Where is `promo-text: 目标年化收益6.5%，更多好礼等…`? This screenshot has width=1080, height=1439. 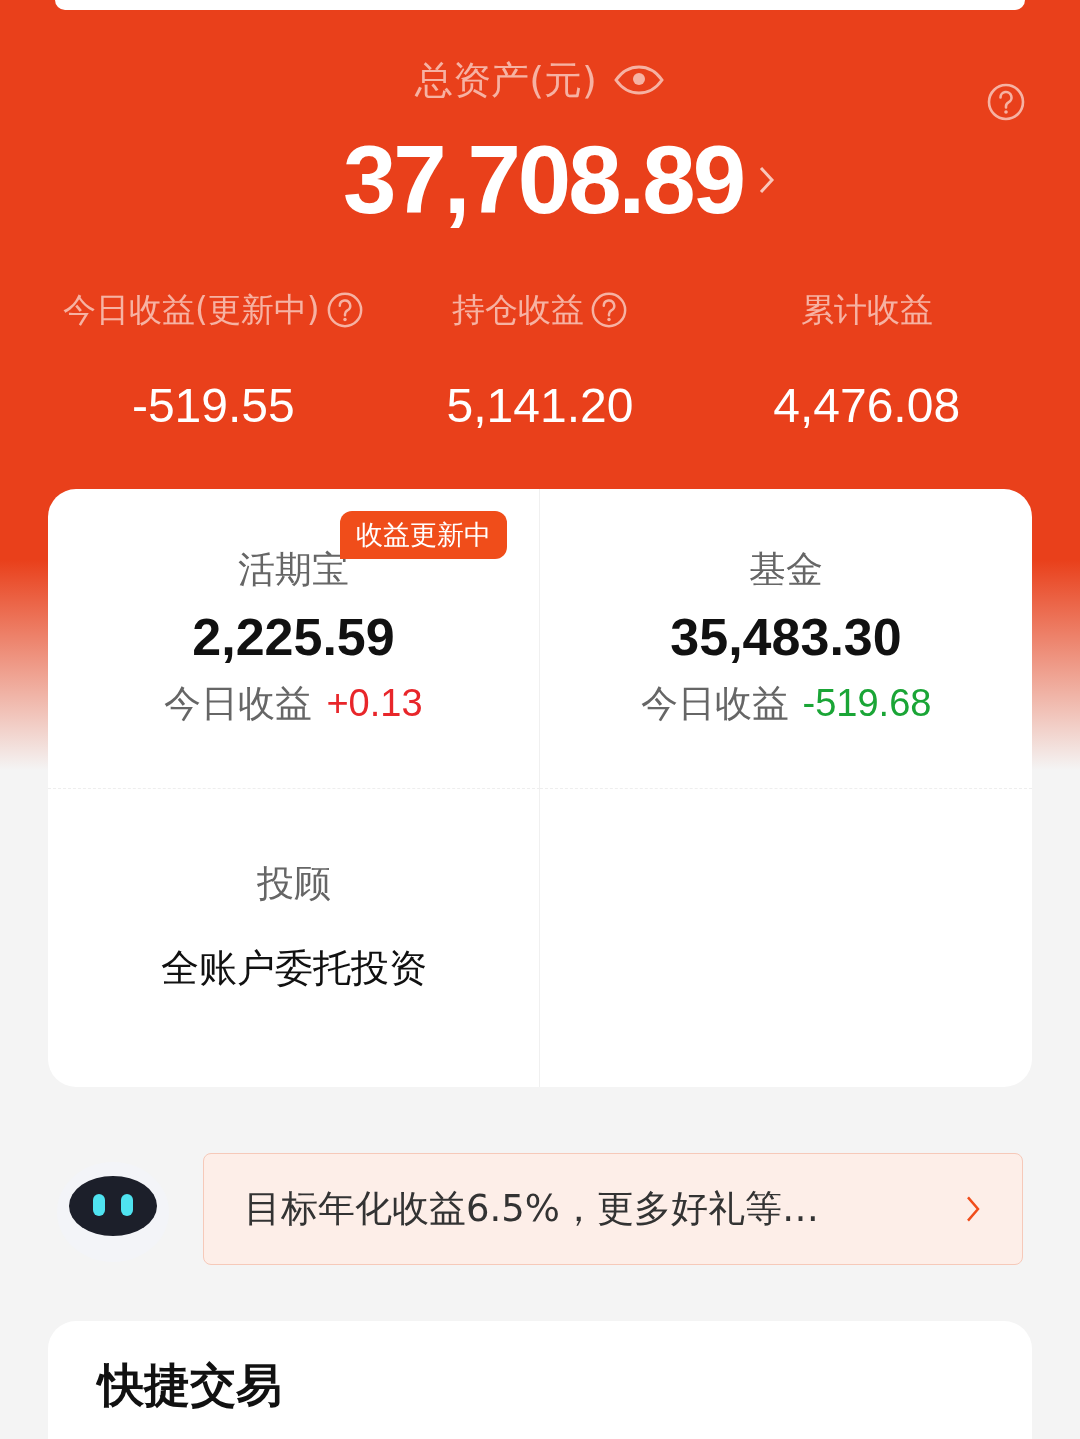
promo-text: 目标年化收益6.5%，更多好礼等… is located at coordinates (531, 1209).